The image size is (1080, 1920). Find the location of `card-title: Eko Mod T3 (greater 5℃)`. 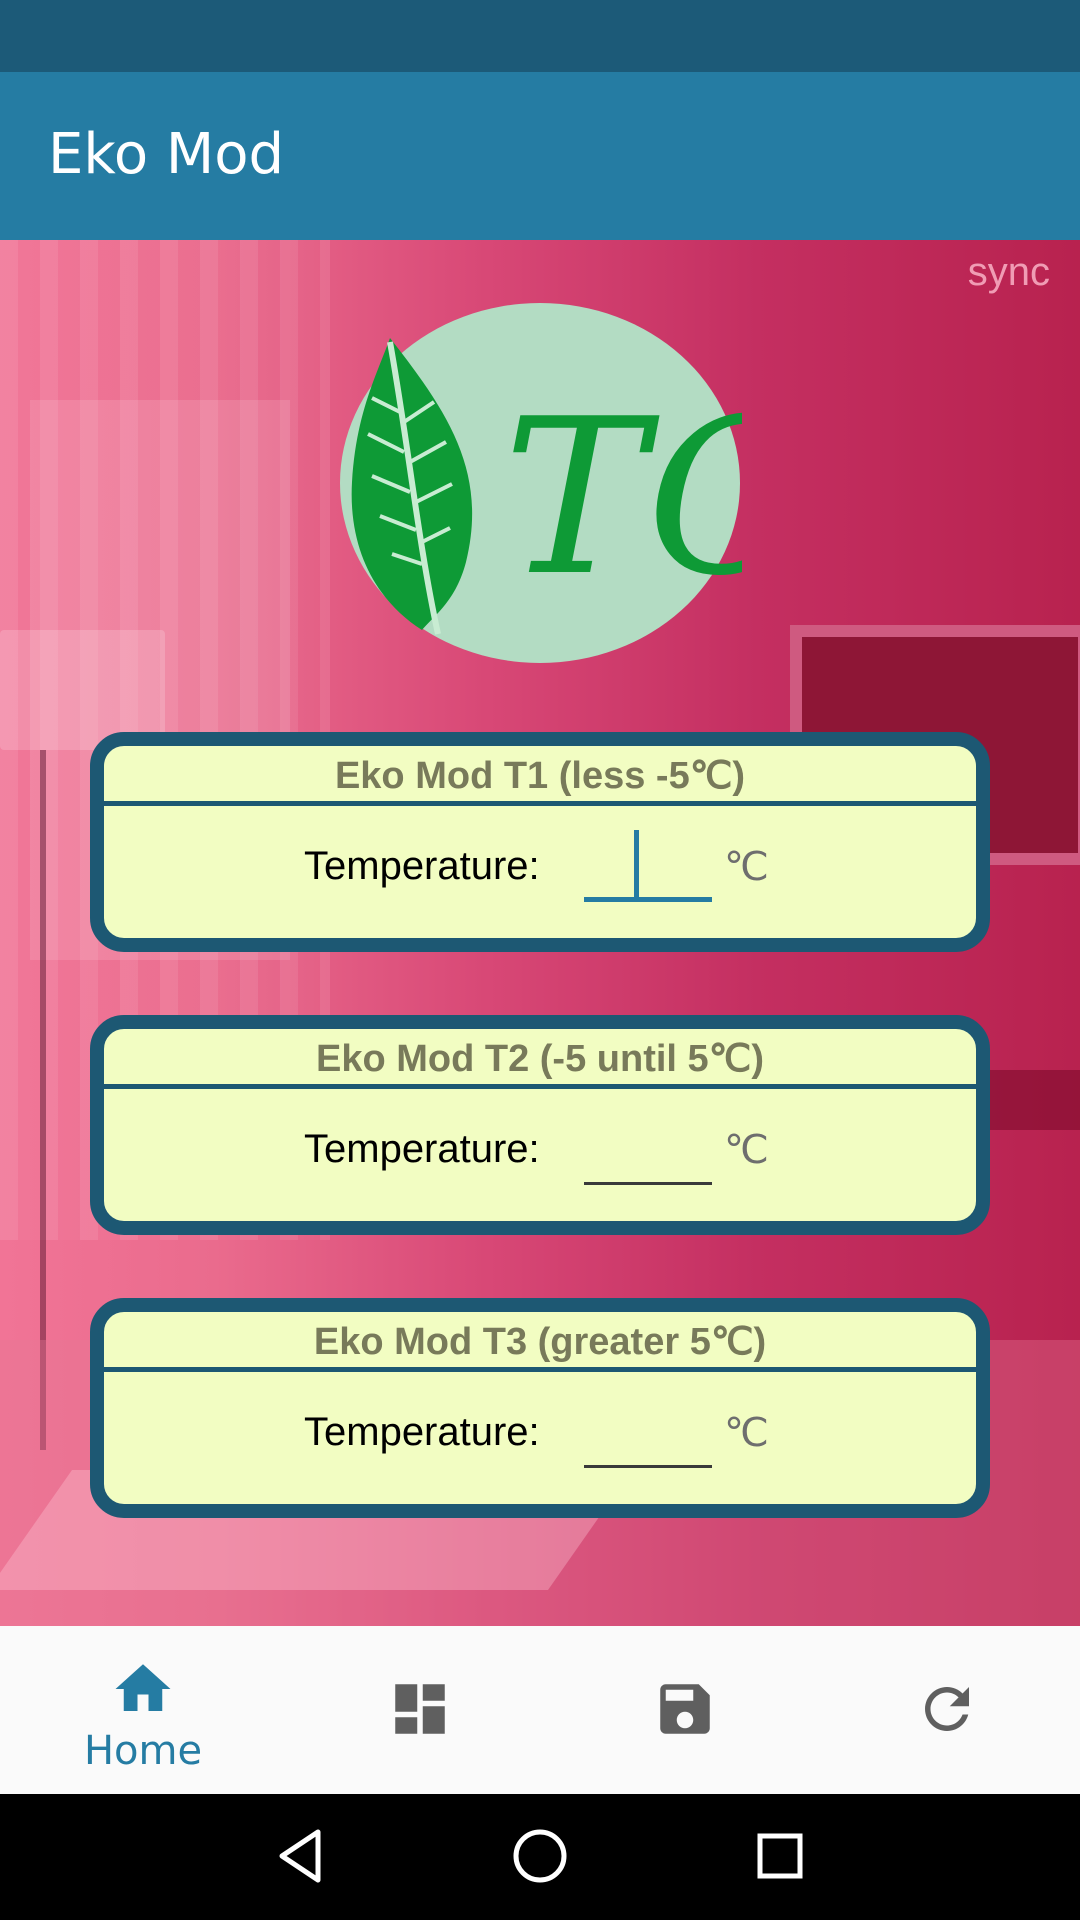

card-title: Eko Mod T3 (greater 5℃) is located at coordinates (540, 1342).